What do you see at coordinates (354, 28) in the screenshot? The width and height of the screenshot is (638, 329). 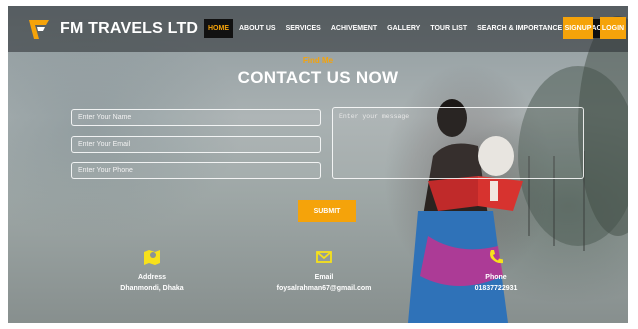 I see `nav-item-achivement: ACHIVEMENT` at bounding box center [354, 28].